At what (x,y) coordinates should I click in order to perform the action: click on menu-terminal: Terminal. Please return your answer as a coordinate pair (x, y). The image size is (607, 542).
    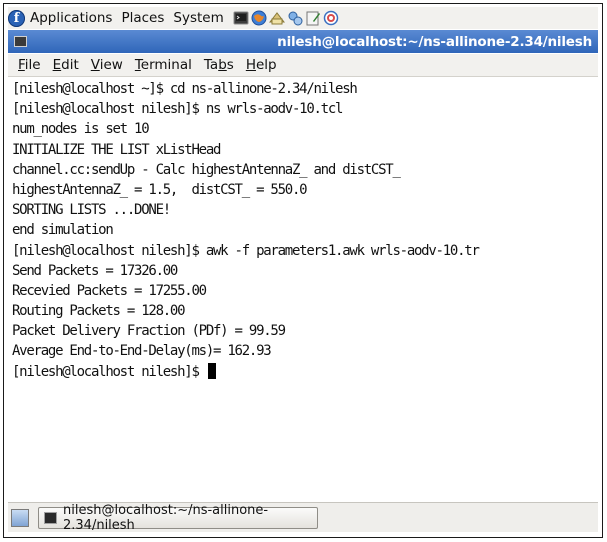
    Looking at the image, I should click on (163, 65).